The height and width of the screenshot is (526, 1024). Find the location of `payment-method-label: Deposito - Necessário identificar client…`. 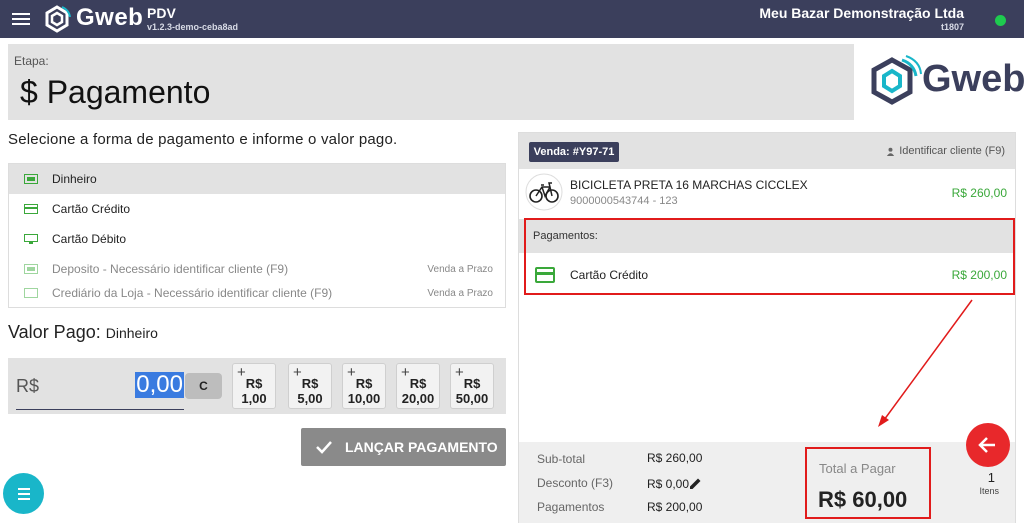

payment-method-label: Deposito - Necessário identificar client… is located at coordinates (170, 269).